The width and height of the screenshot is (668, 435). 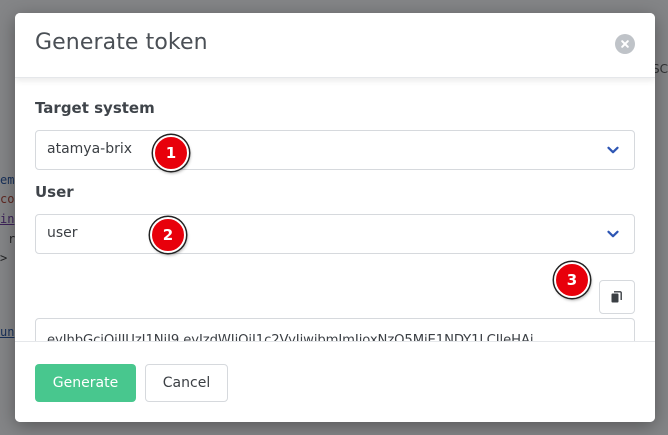 I want to click on user-select: user, so click(x=335, y=234).